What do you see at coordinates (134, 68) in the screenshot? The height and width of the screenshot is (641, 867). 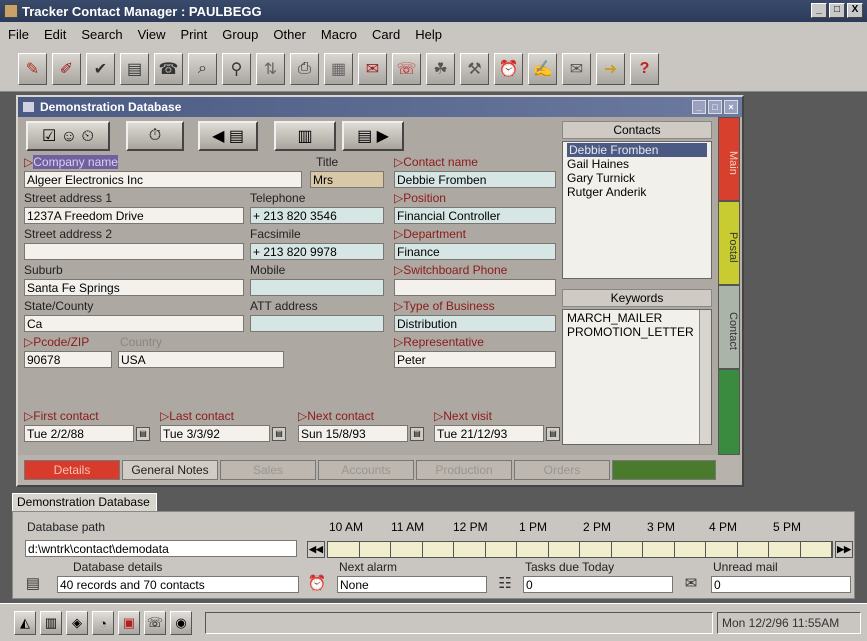 I see `card-icon: ▤` at bounding box center [134, 68].